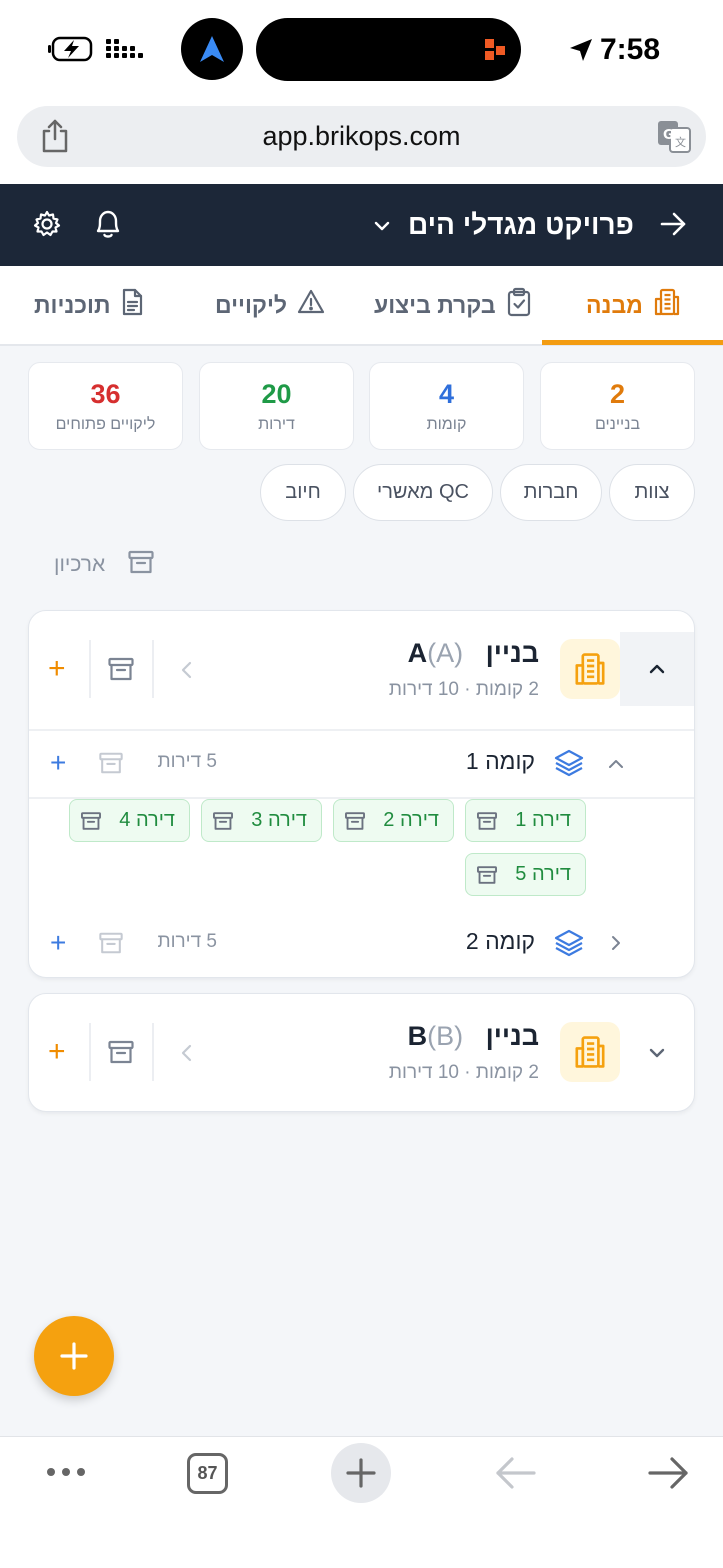 The width and height of the screenshot is (723, 1568). What do you see at coordinates (417, 653) in the screenshot?
I see `building-code: A` at bounding box center [417, 653].